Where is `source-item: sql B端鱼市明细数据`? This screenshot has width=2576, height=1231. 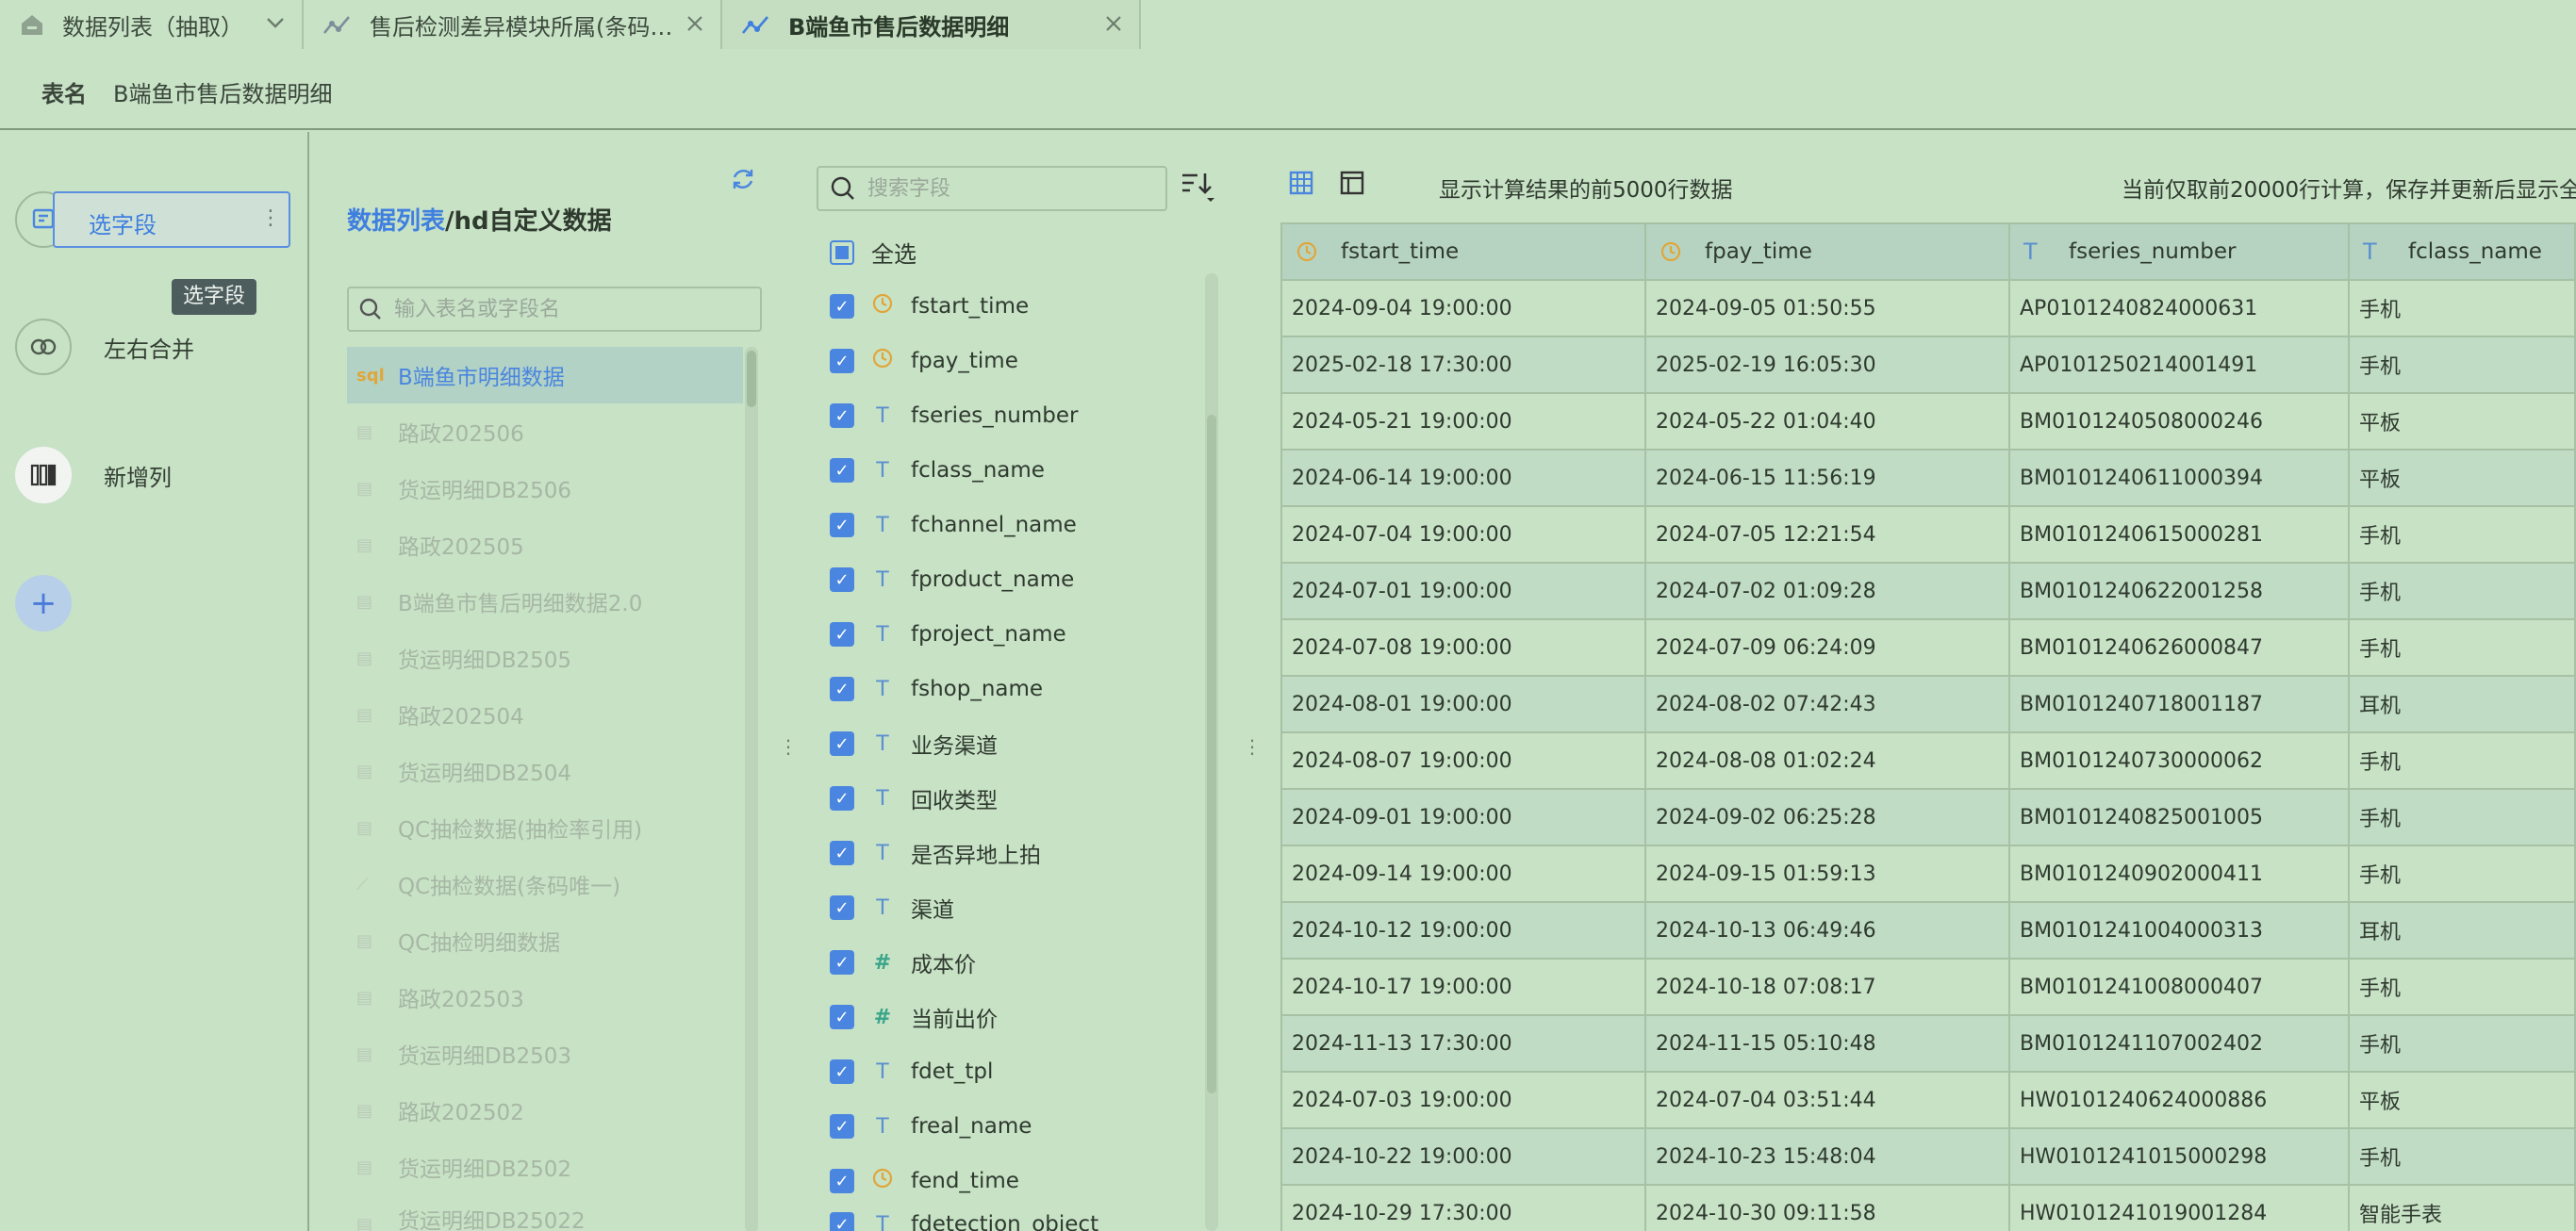 source-item: sql B端鱼市明细数据 is located at coordinates (545, 375).